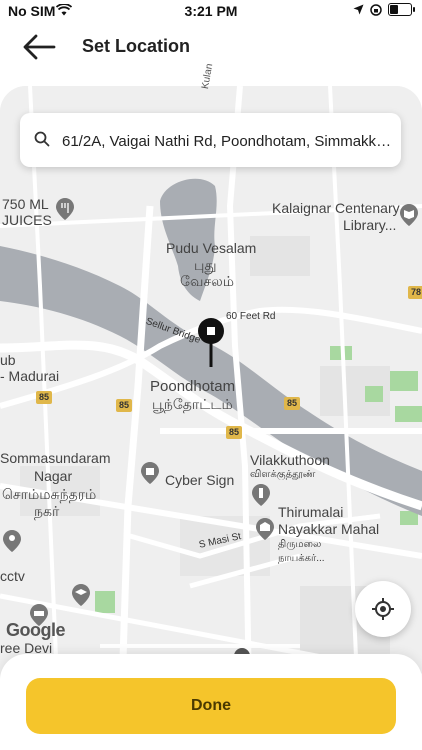  Describe the element at coordinates (192, 404) in the screenshot. I see `map-label-poondhotam-tamil: பூந்தோட்டம்` at that location.